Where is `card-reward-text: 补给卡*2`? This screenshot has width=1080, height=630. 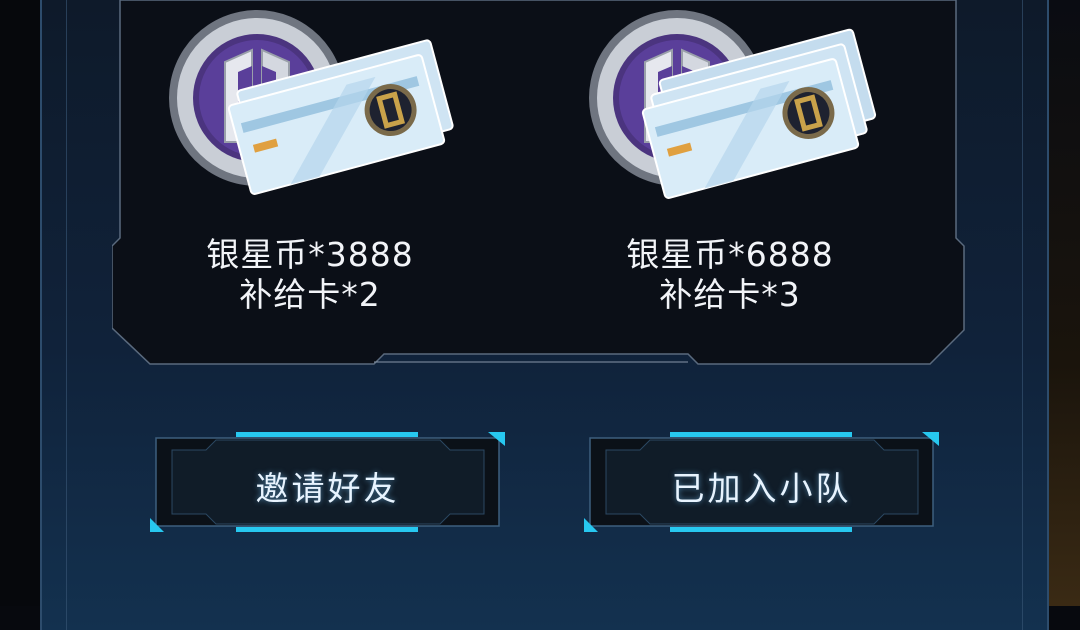
card-reward-text: 补给卡*2 is located at coordinates (310, 294).